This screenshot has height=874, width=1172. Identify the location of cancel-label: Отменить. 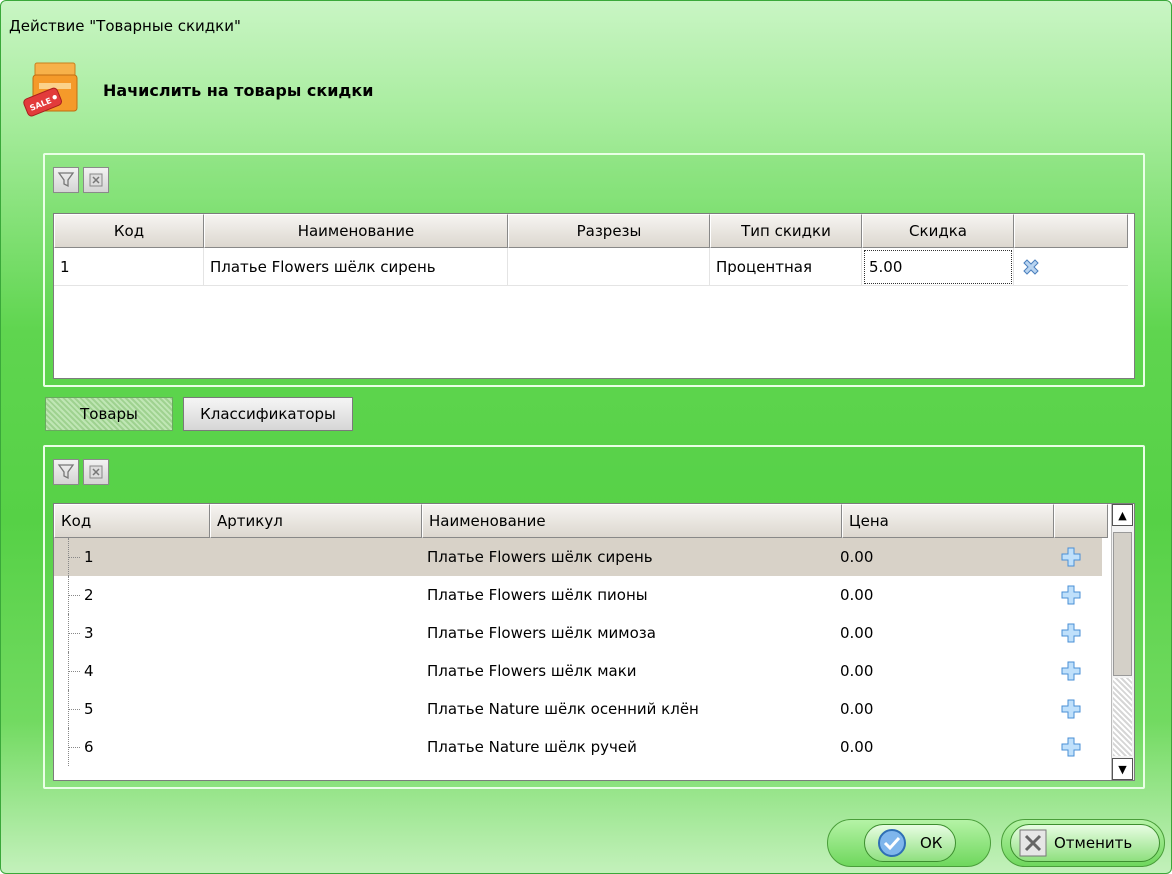
(1093, 843).